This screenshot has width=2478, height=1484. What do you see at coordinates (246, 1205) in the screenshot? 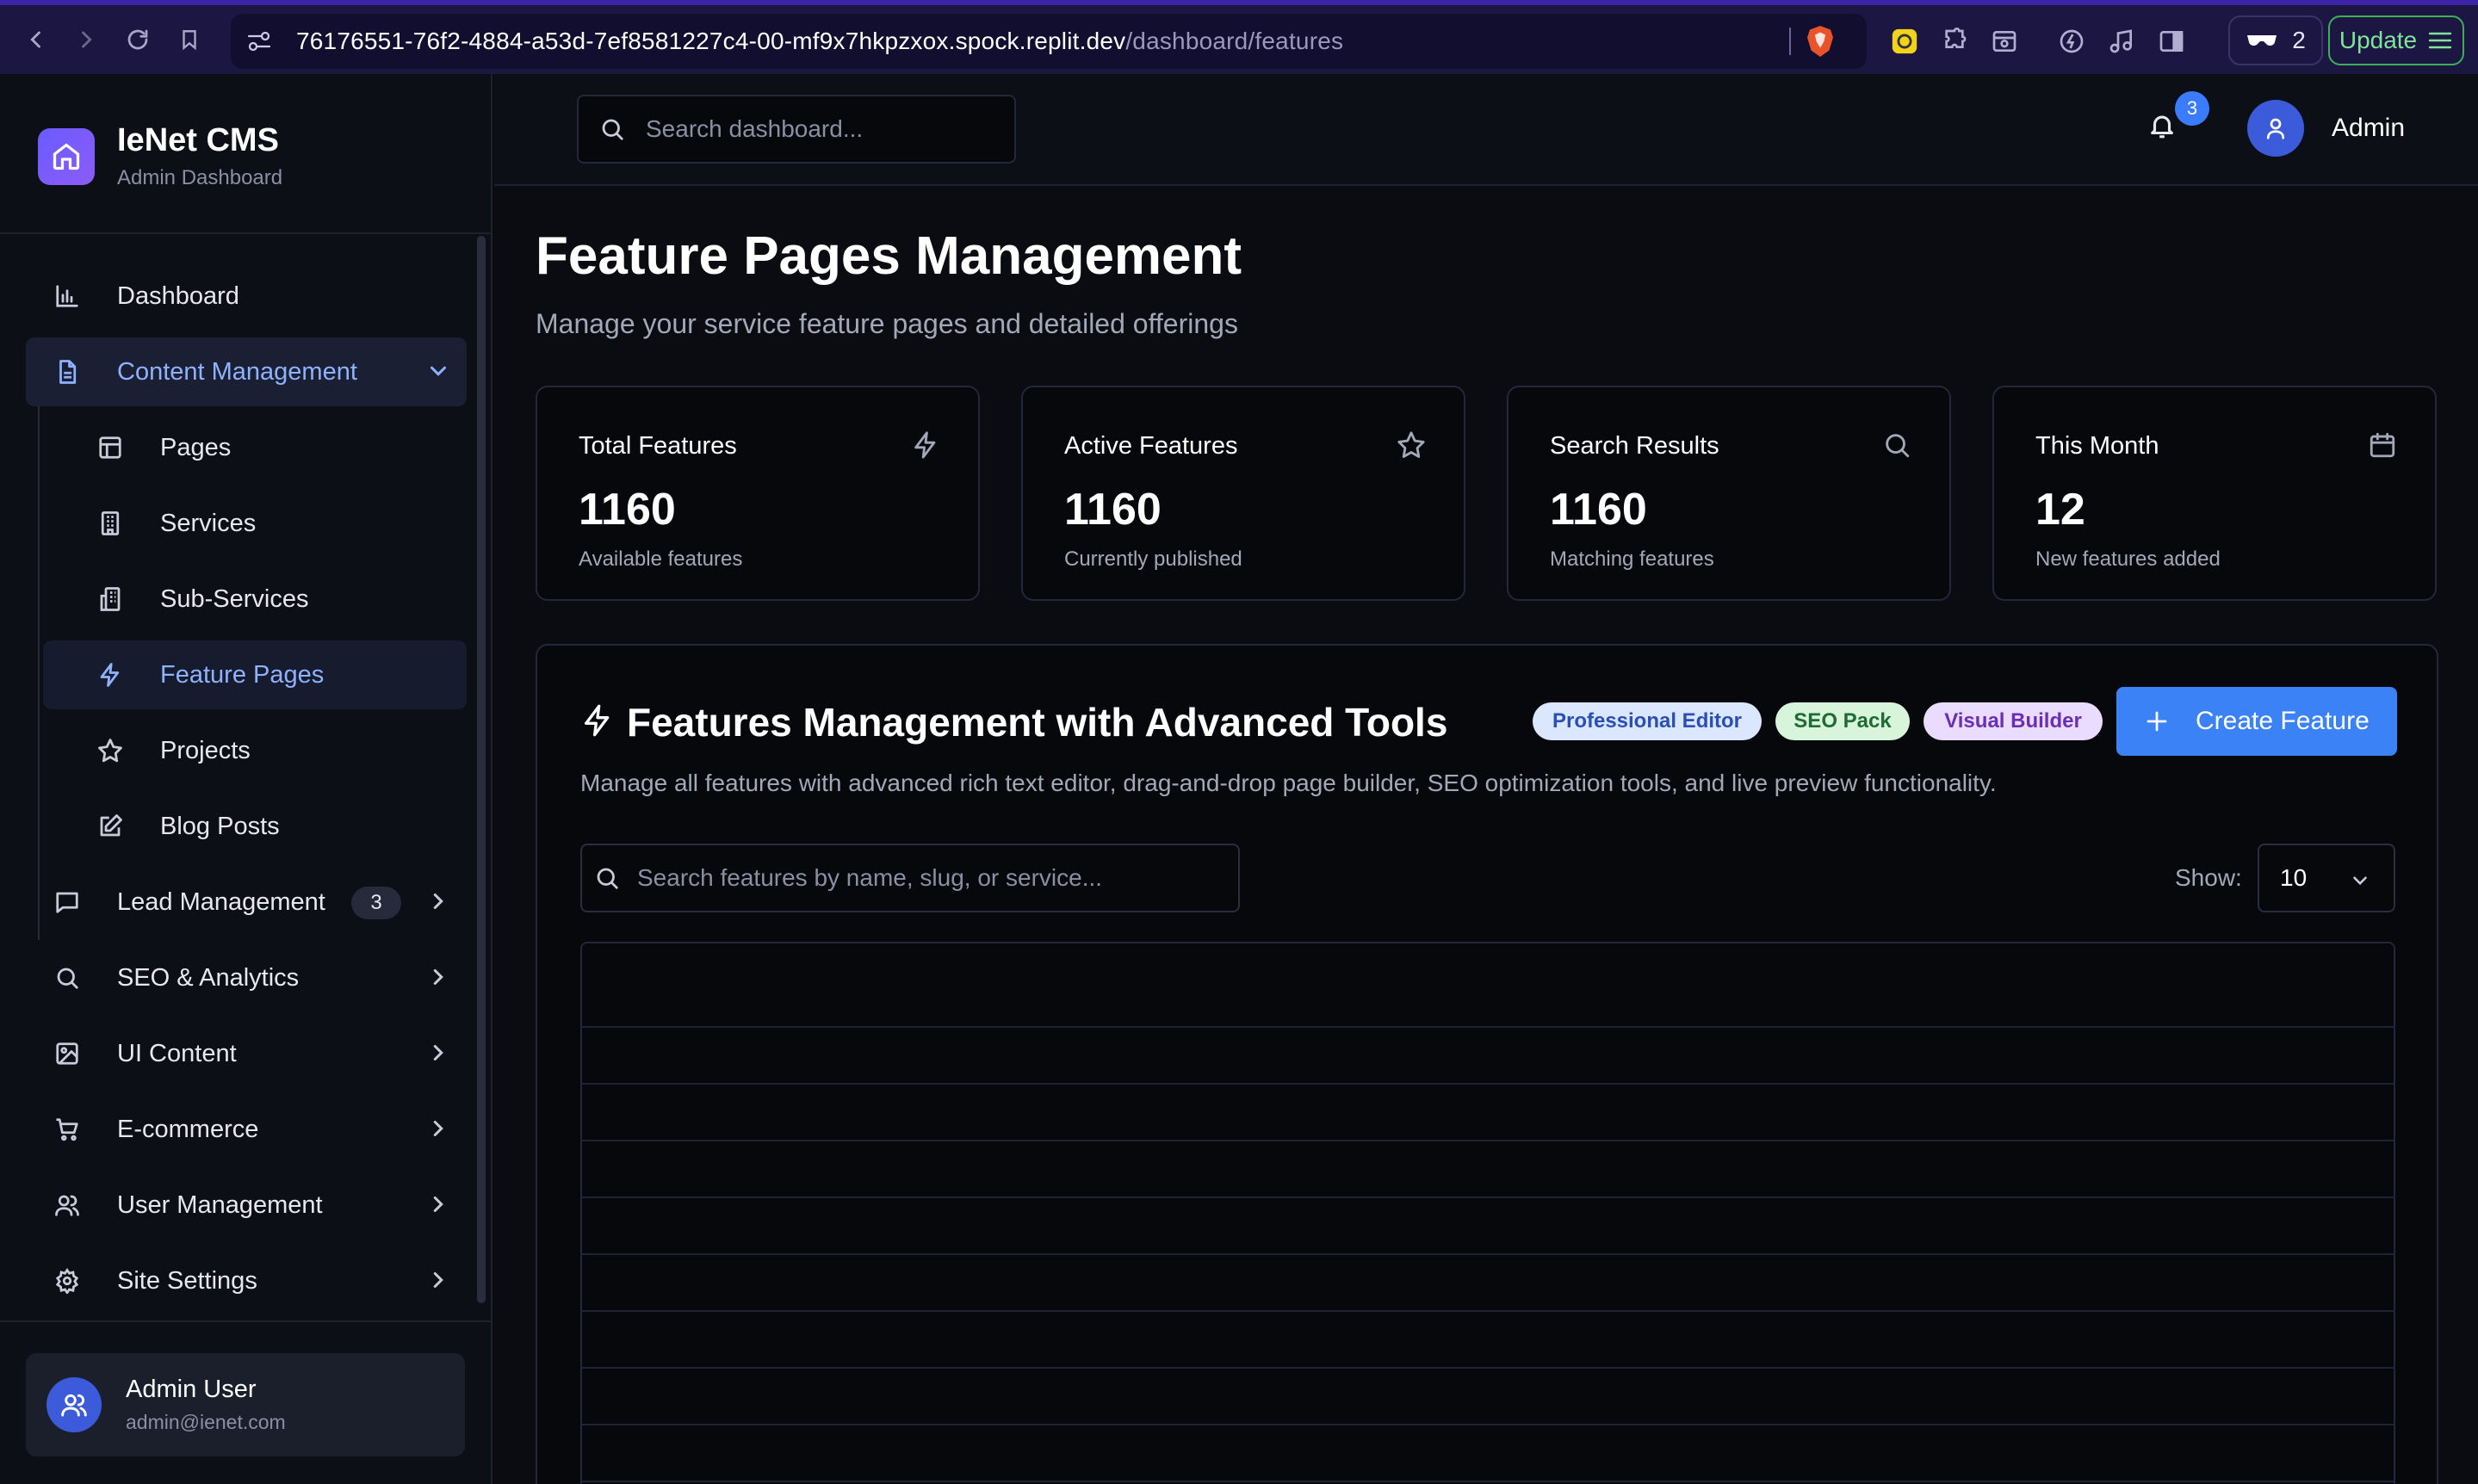
I see `sidebar-item-user-management: User Management` at bounding box center [246, 1205].